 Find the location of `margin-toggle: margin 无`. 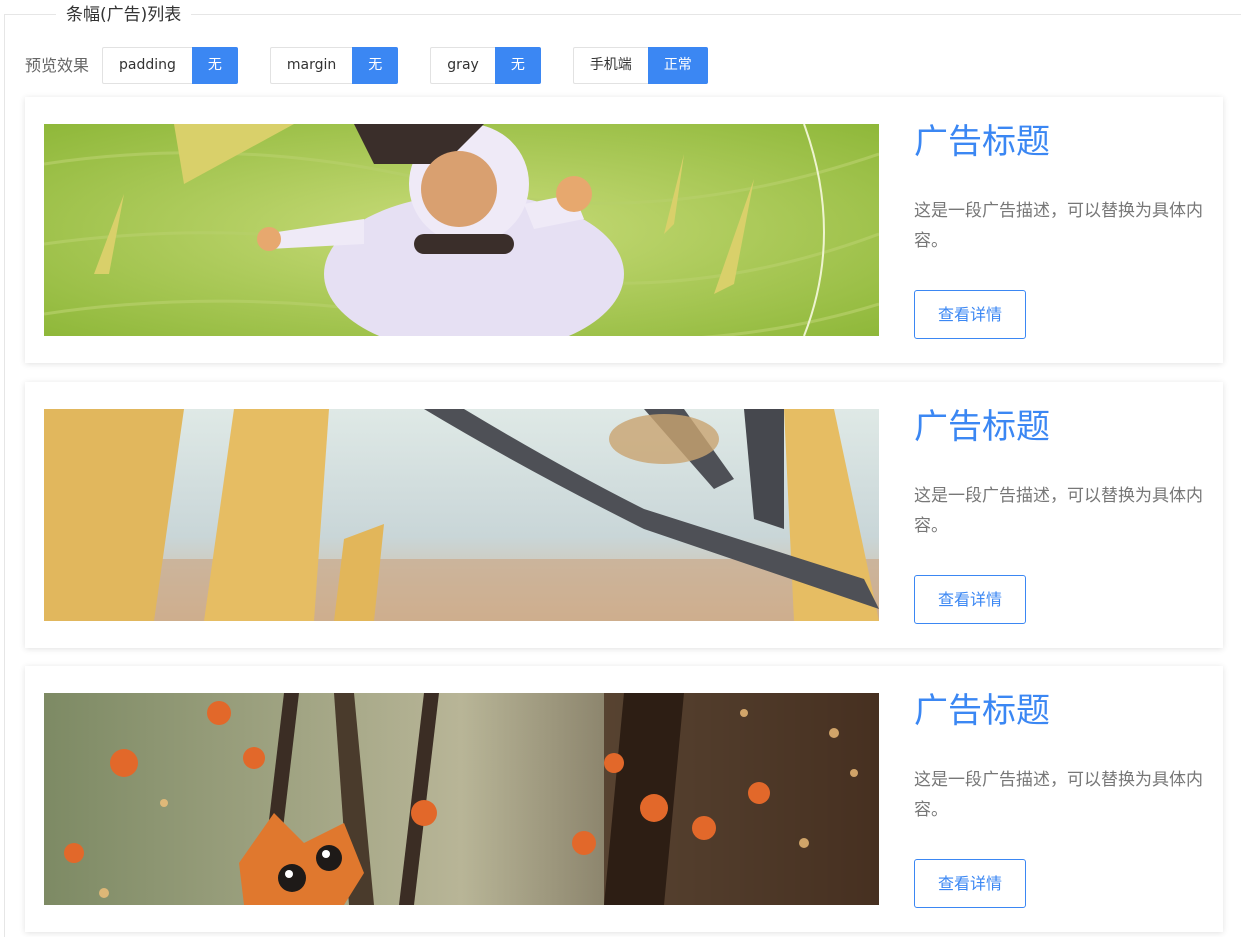

margin-toggle: margin 无 is located at coordinates (334, 65).